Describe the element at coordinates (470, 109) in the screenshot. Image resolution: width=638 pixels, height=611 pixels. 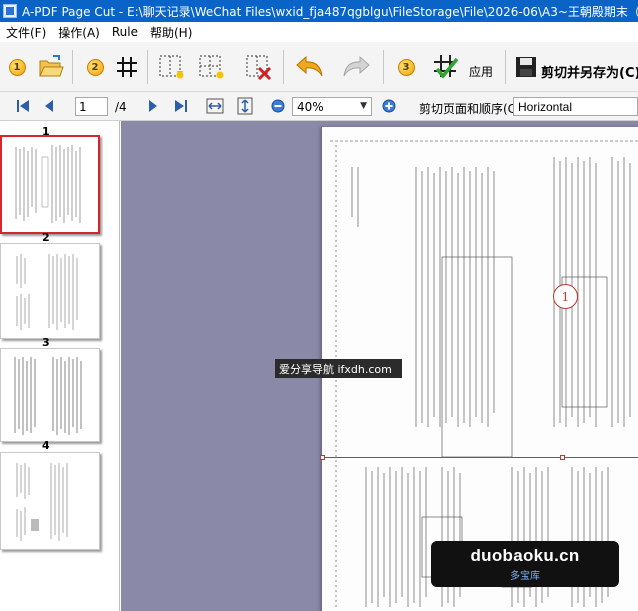
I see `cut-order-label: 剪切页面和顺序(C)` at that location.